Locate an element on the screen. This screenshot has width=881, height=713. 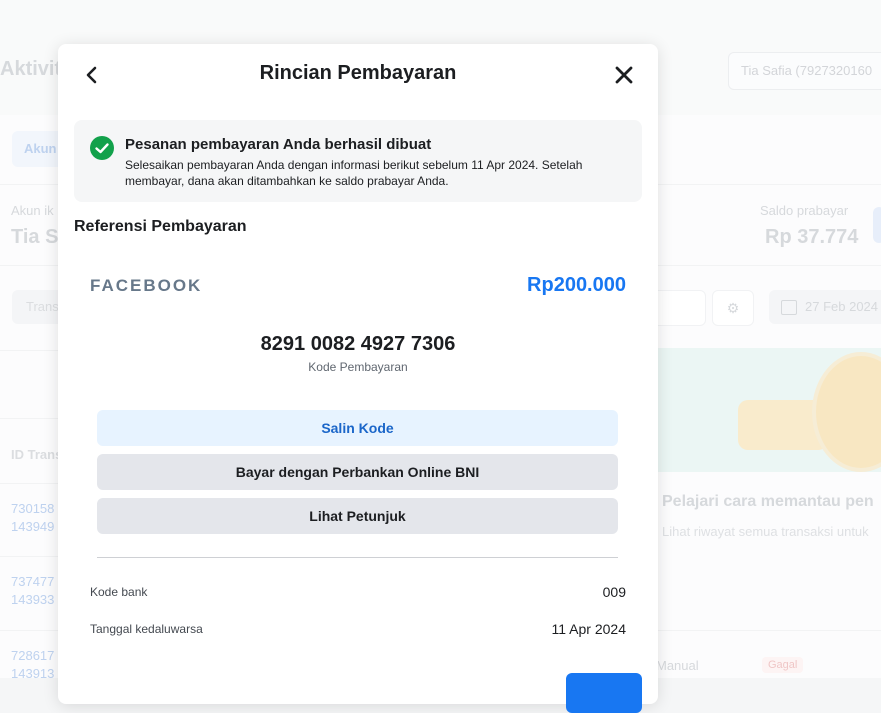
payment-code-label: Kode Pembayaran is located at coordinates (358, 367).